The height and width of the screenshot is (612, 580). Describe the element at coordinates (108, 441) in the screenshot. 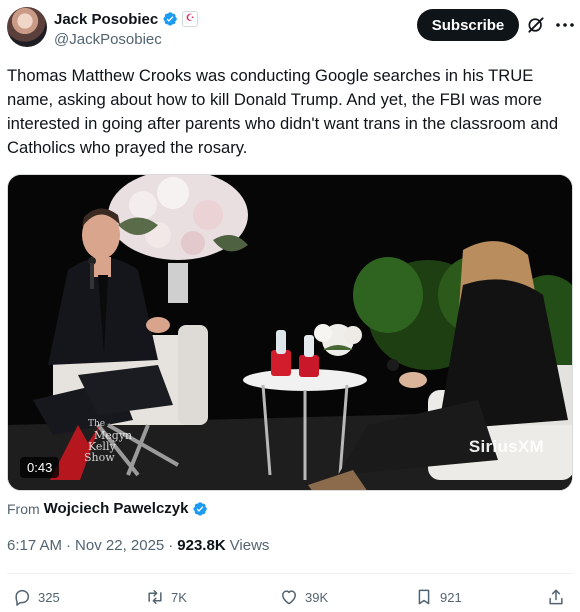

I see `show-logo-text: The Megyn Kelly Show` at that location.